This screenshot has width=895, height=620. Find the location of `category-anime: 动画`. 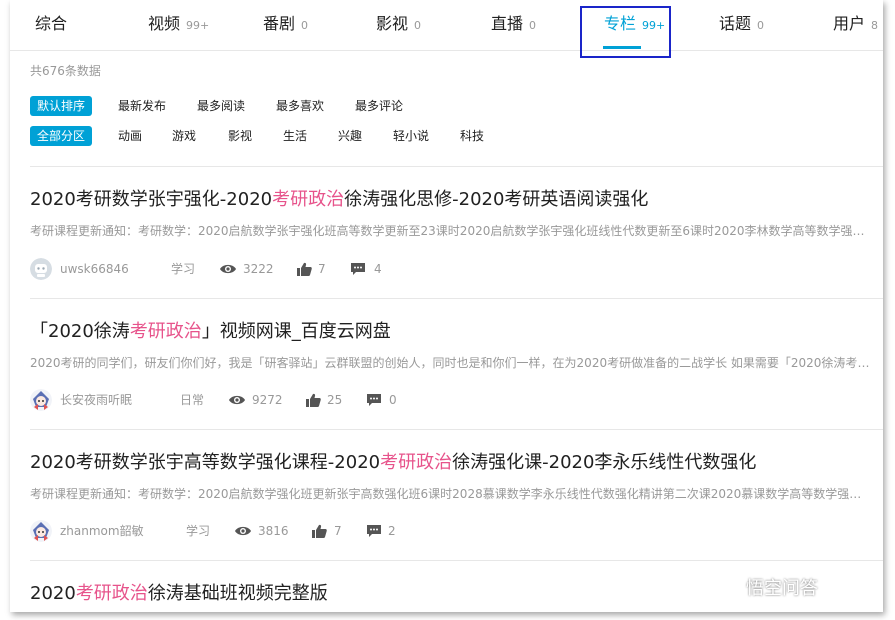

category-anime: 动画 is located at coordinates (130, 136).